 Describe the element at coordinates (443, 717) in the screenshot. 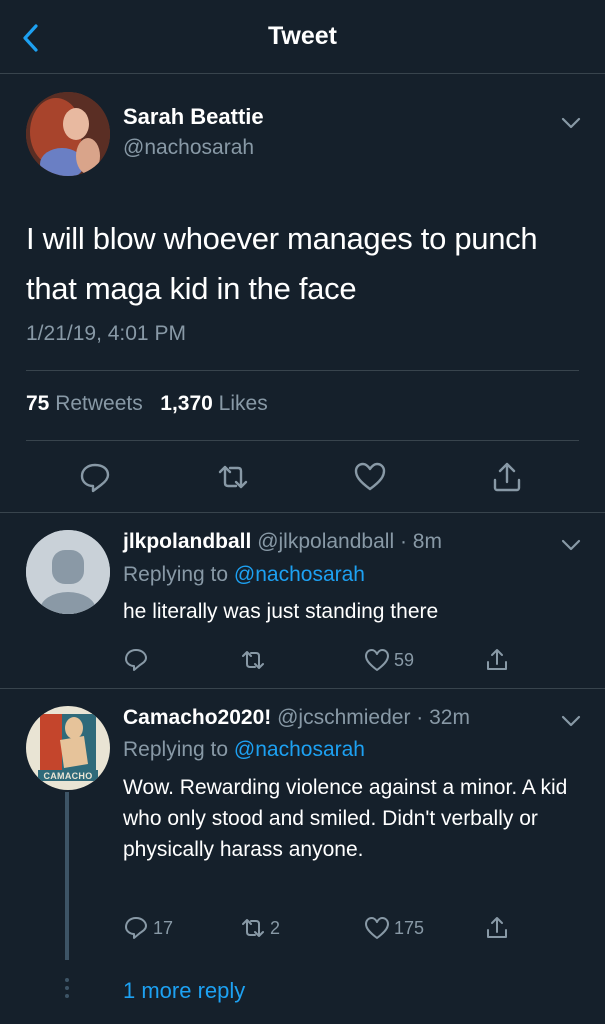

I see `reply-time: · 32m` at that location.